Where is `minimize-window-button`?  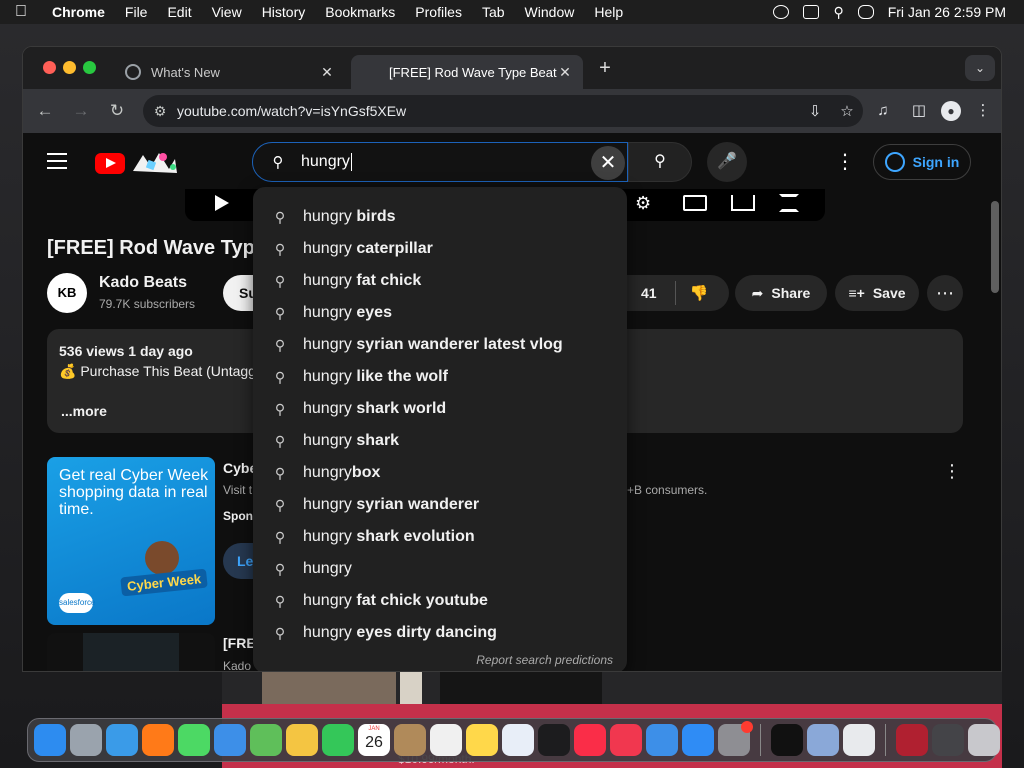 minimize-window-button is located at coordinates (69, 67).